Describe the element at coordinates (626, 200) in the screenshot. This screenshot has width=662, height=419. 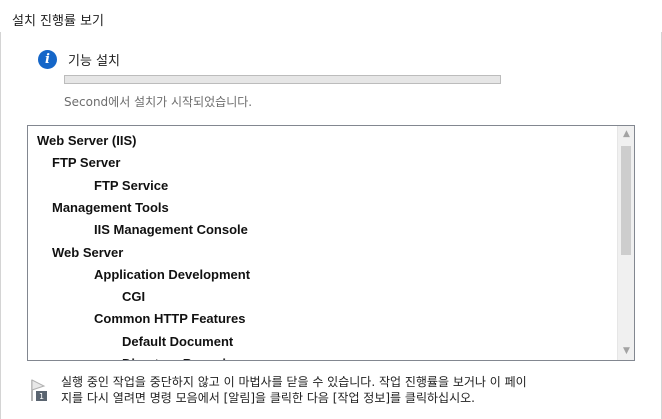
I see `scroll-thumb` at that location.